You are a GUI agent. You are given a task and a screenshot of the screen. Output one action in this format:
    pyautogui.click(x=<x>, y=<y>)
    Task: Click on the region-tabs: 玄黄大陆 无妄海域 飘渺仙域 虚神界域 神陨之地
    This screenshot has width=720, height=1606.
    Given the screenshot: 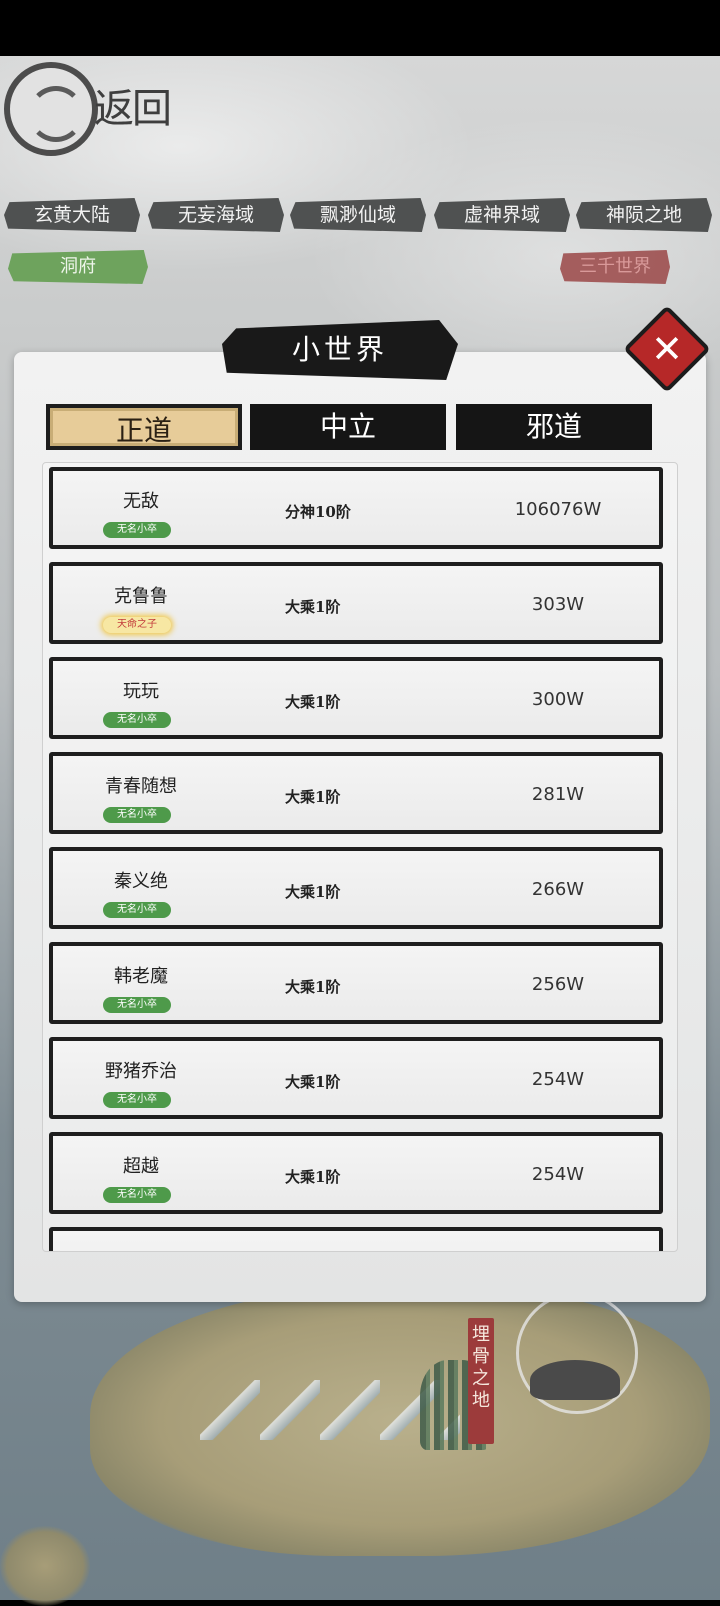 What is the action you would take?
    pyautogui.click(x=360, y=215)
    